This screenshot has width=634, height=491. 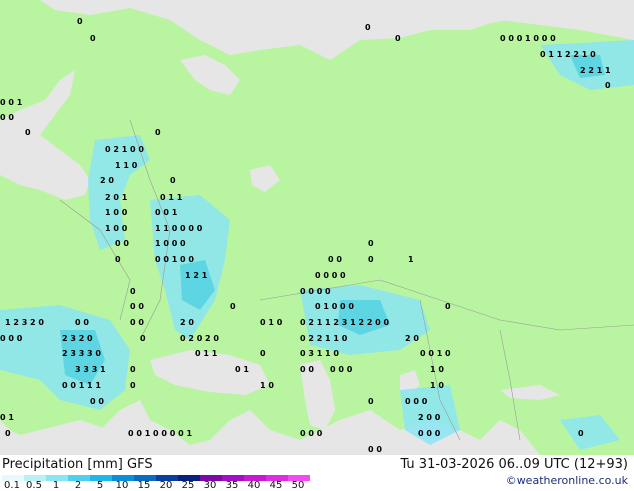 What do you see at coordinates (90, 369) in the screenshot?
I see `grid-value: 3 3 3 1` at bounding box center [90, 369].